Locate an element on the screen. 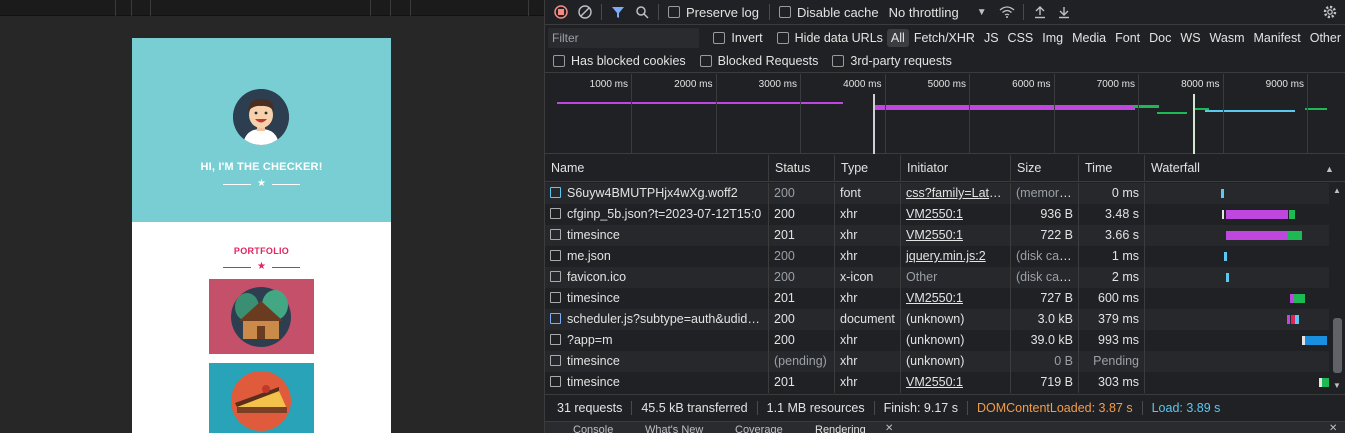 This screenshot has width=1345, height=433. import-har-button is located at coordinates (1040, 12).